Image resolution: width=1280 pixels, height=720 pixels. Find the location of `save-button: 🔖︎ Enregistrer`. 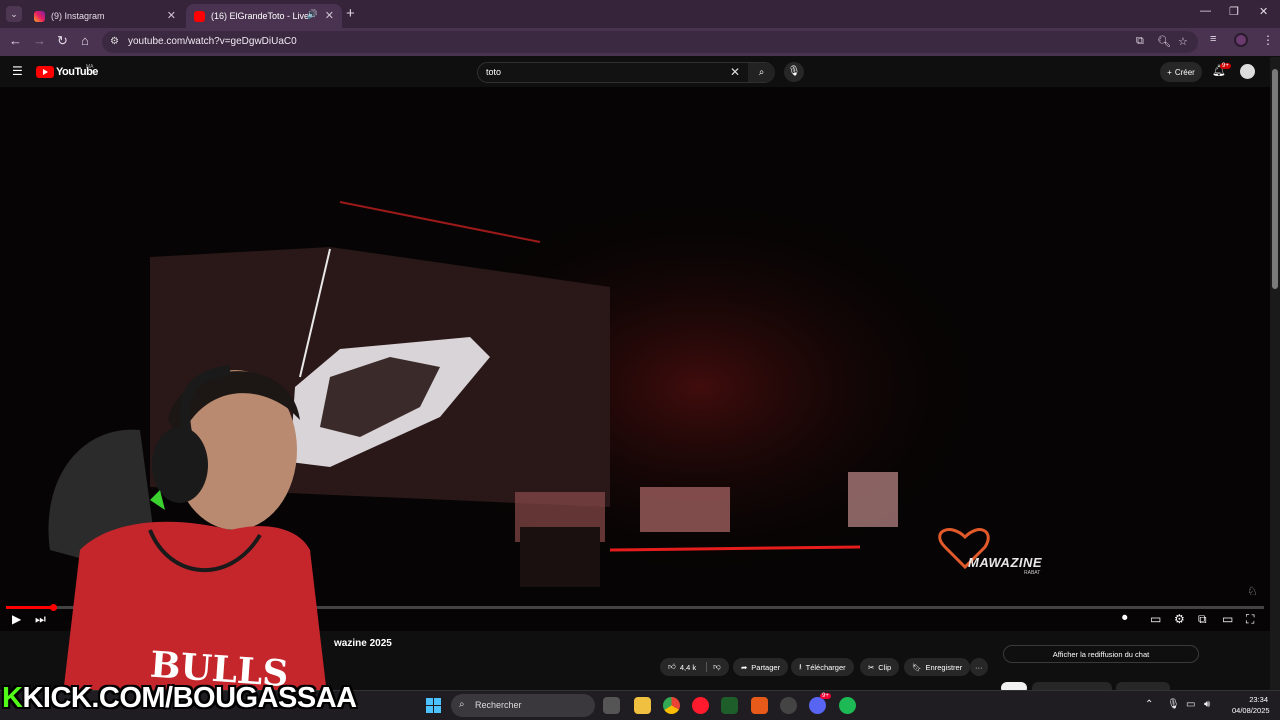

save-button: 🔖︎ Enregistrer is located at coordinates (937, 667).